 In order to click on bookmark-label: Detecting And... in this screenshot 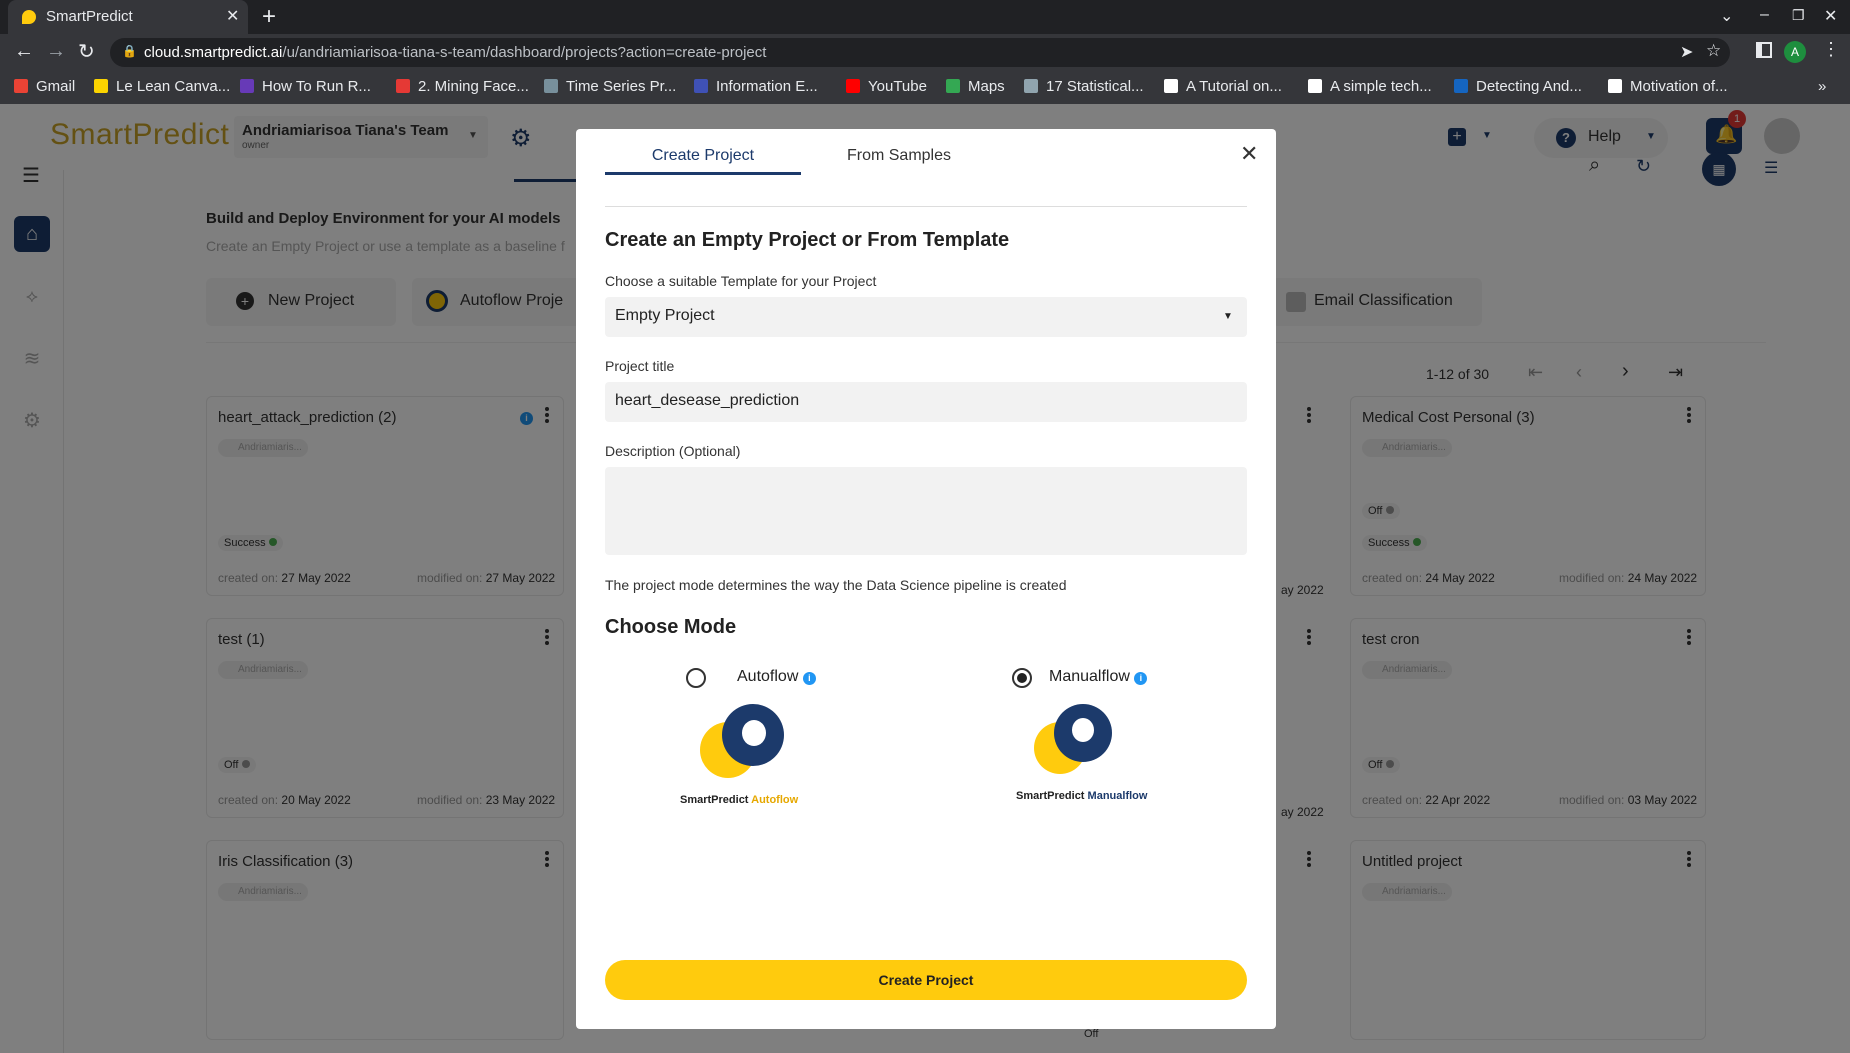, I will do `click(1529, 86)`.